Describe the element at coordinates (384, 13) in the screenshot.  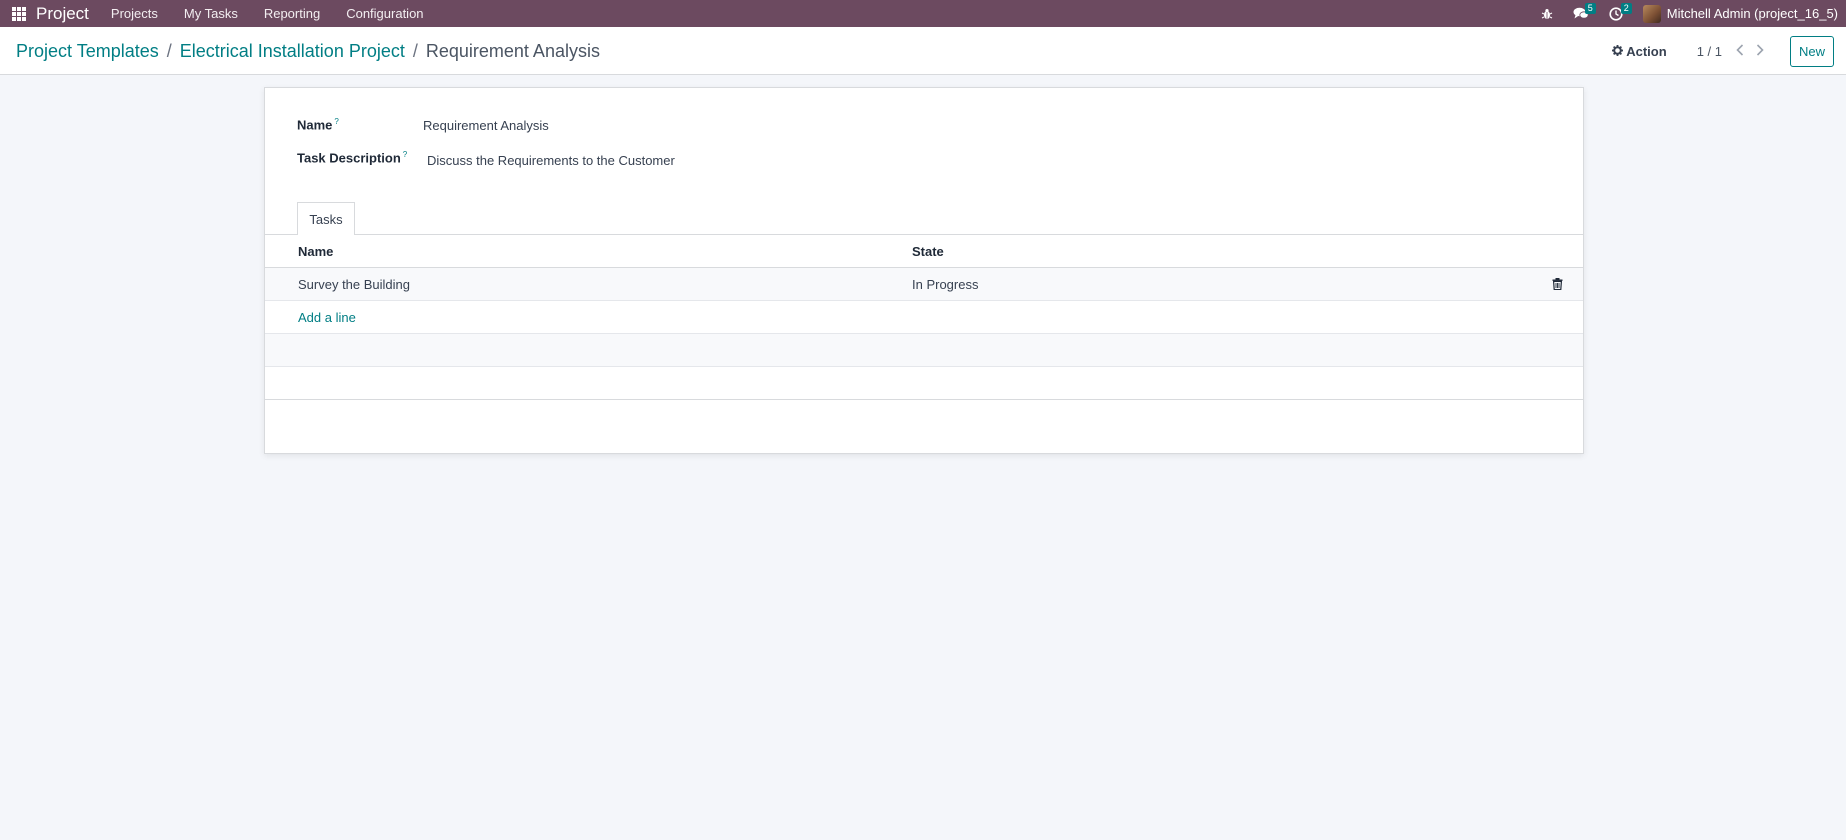
I see `menu-configuration: Configuration` at that location.